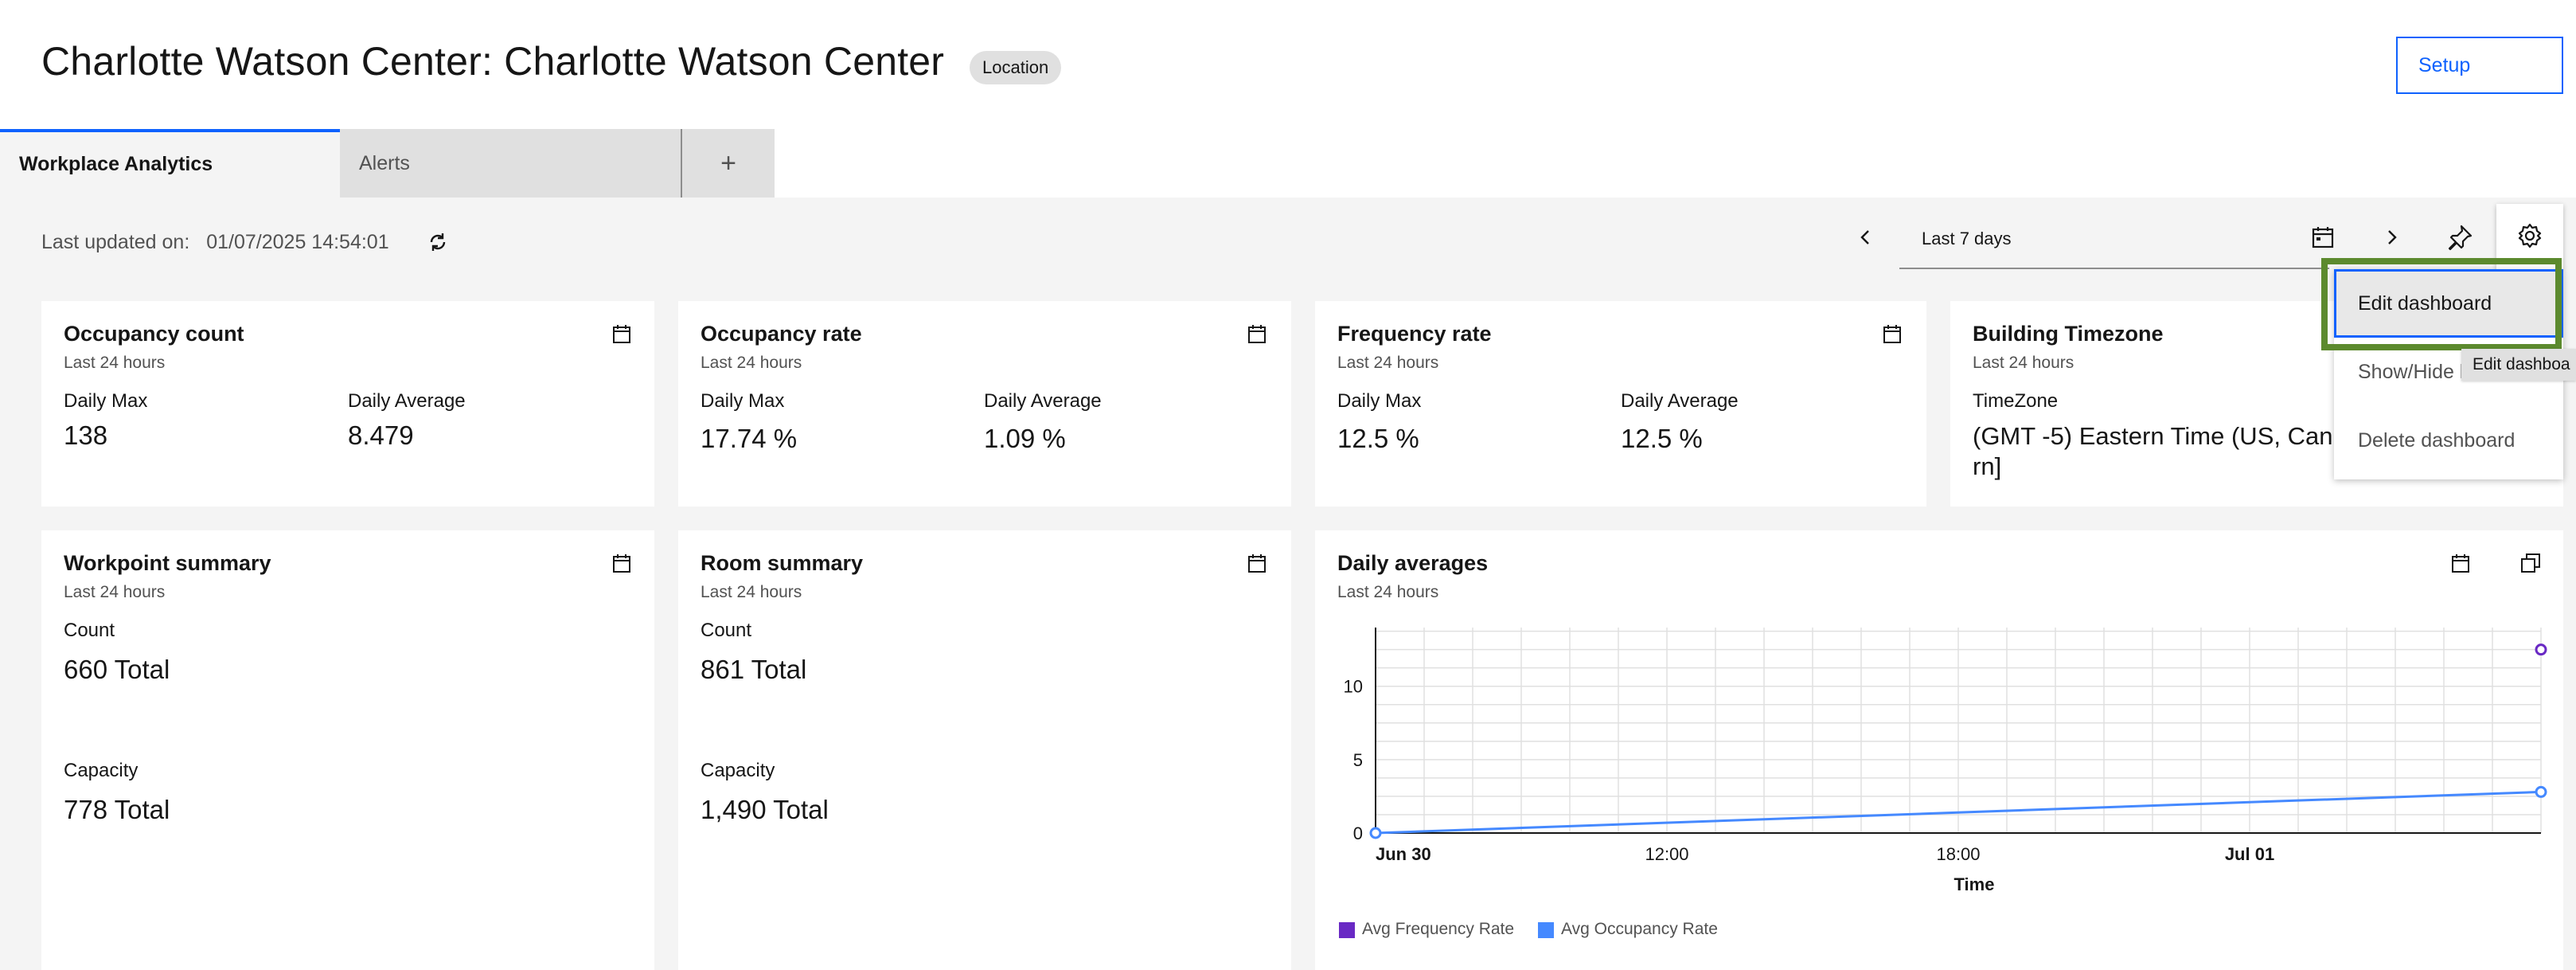 Image resolution: width=2576 pixels, height=970 pixels. Describe the element at coordinates (2460, 237) in the screenshot. I see `pin-icon` at that location.